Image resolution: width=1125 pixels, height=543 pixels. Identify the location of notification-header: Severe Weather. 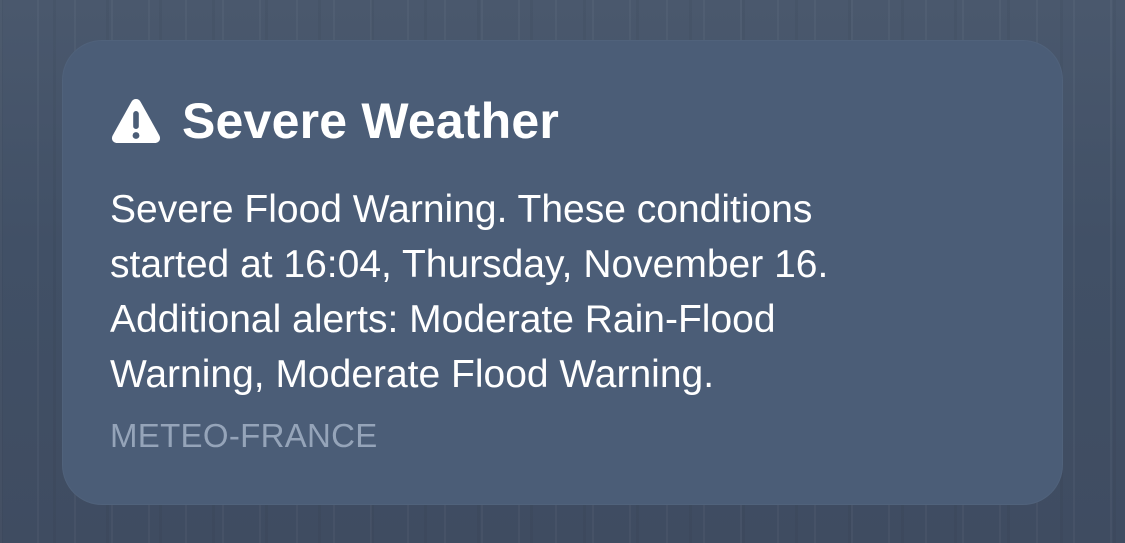
(334, 121).